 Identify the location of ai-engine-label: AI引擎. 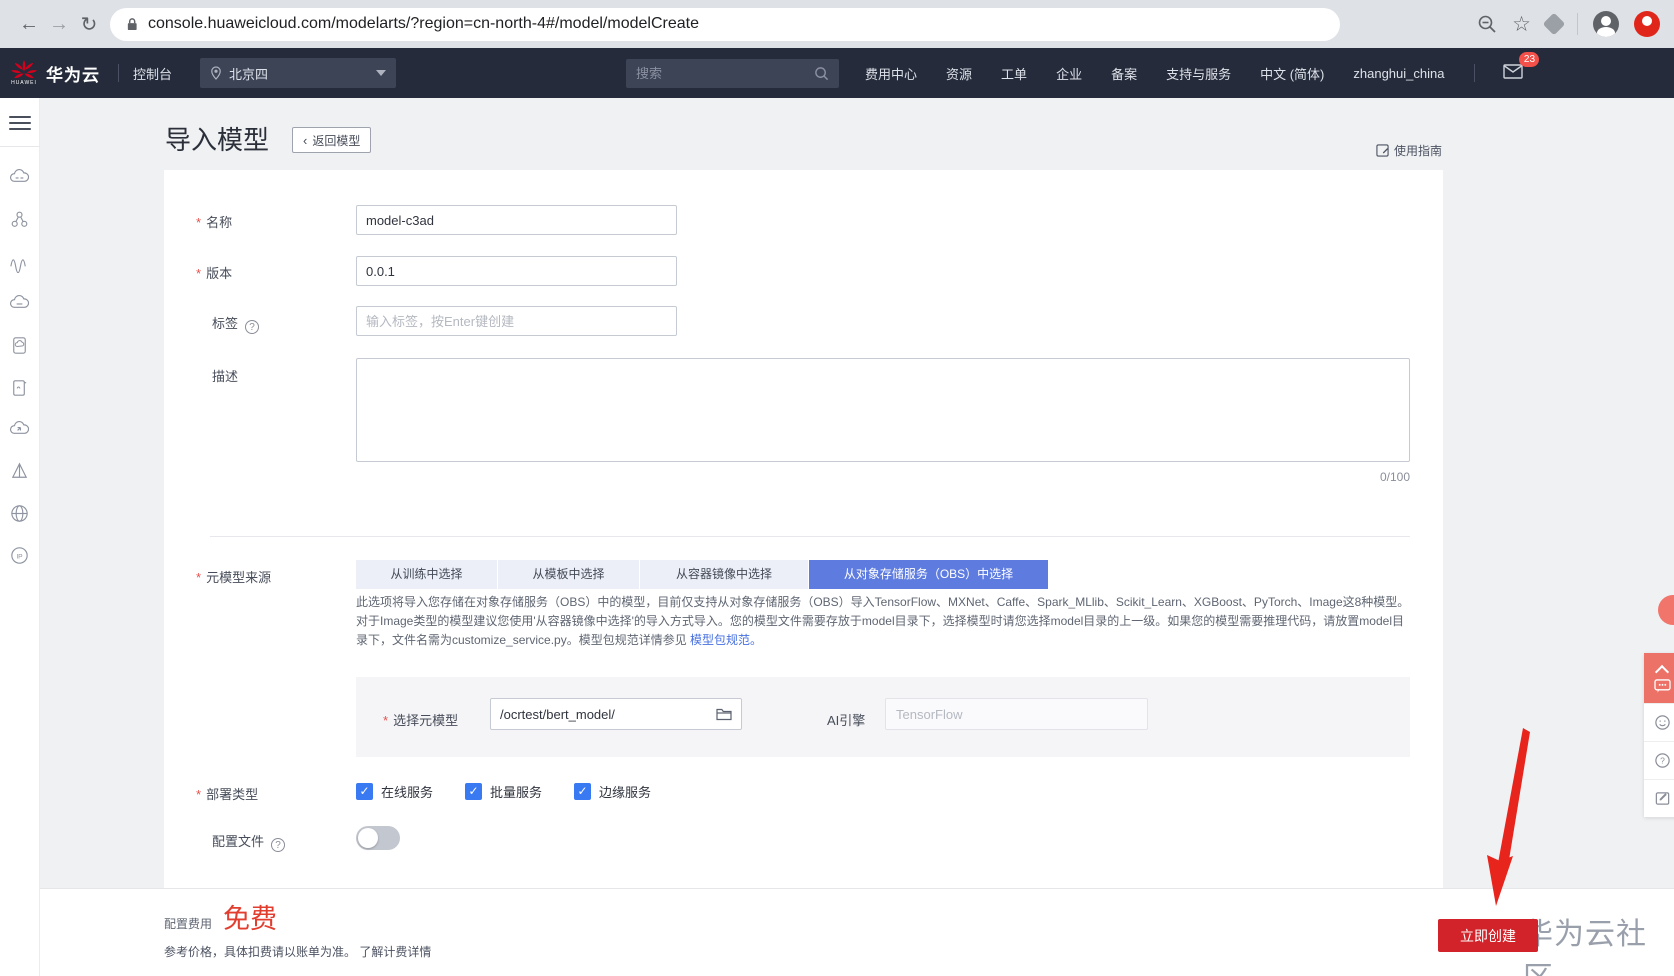
(846, 720).